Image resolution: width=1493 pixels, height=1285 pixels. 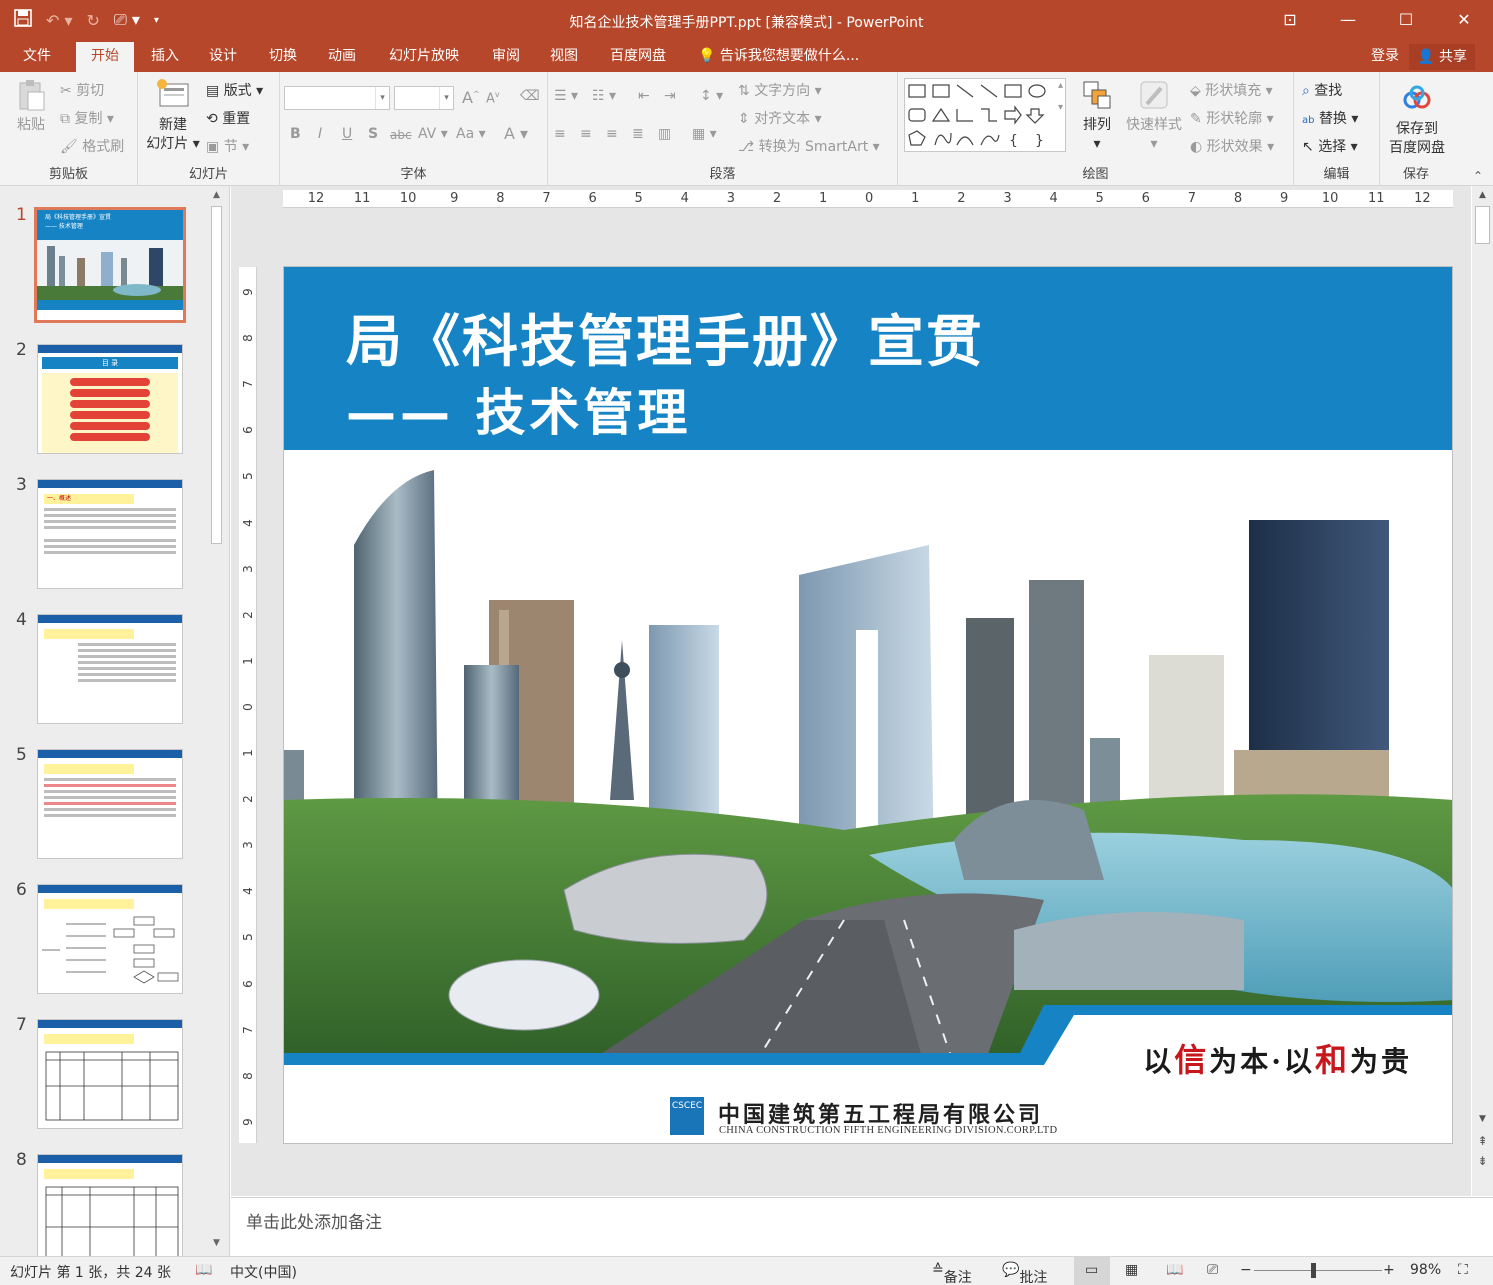 What do you see at coordinates (1318, 1270) in the screenshot?
I see `zoom-slider` at bounding box center [1318, 1270].